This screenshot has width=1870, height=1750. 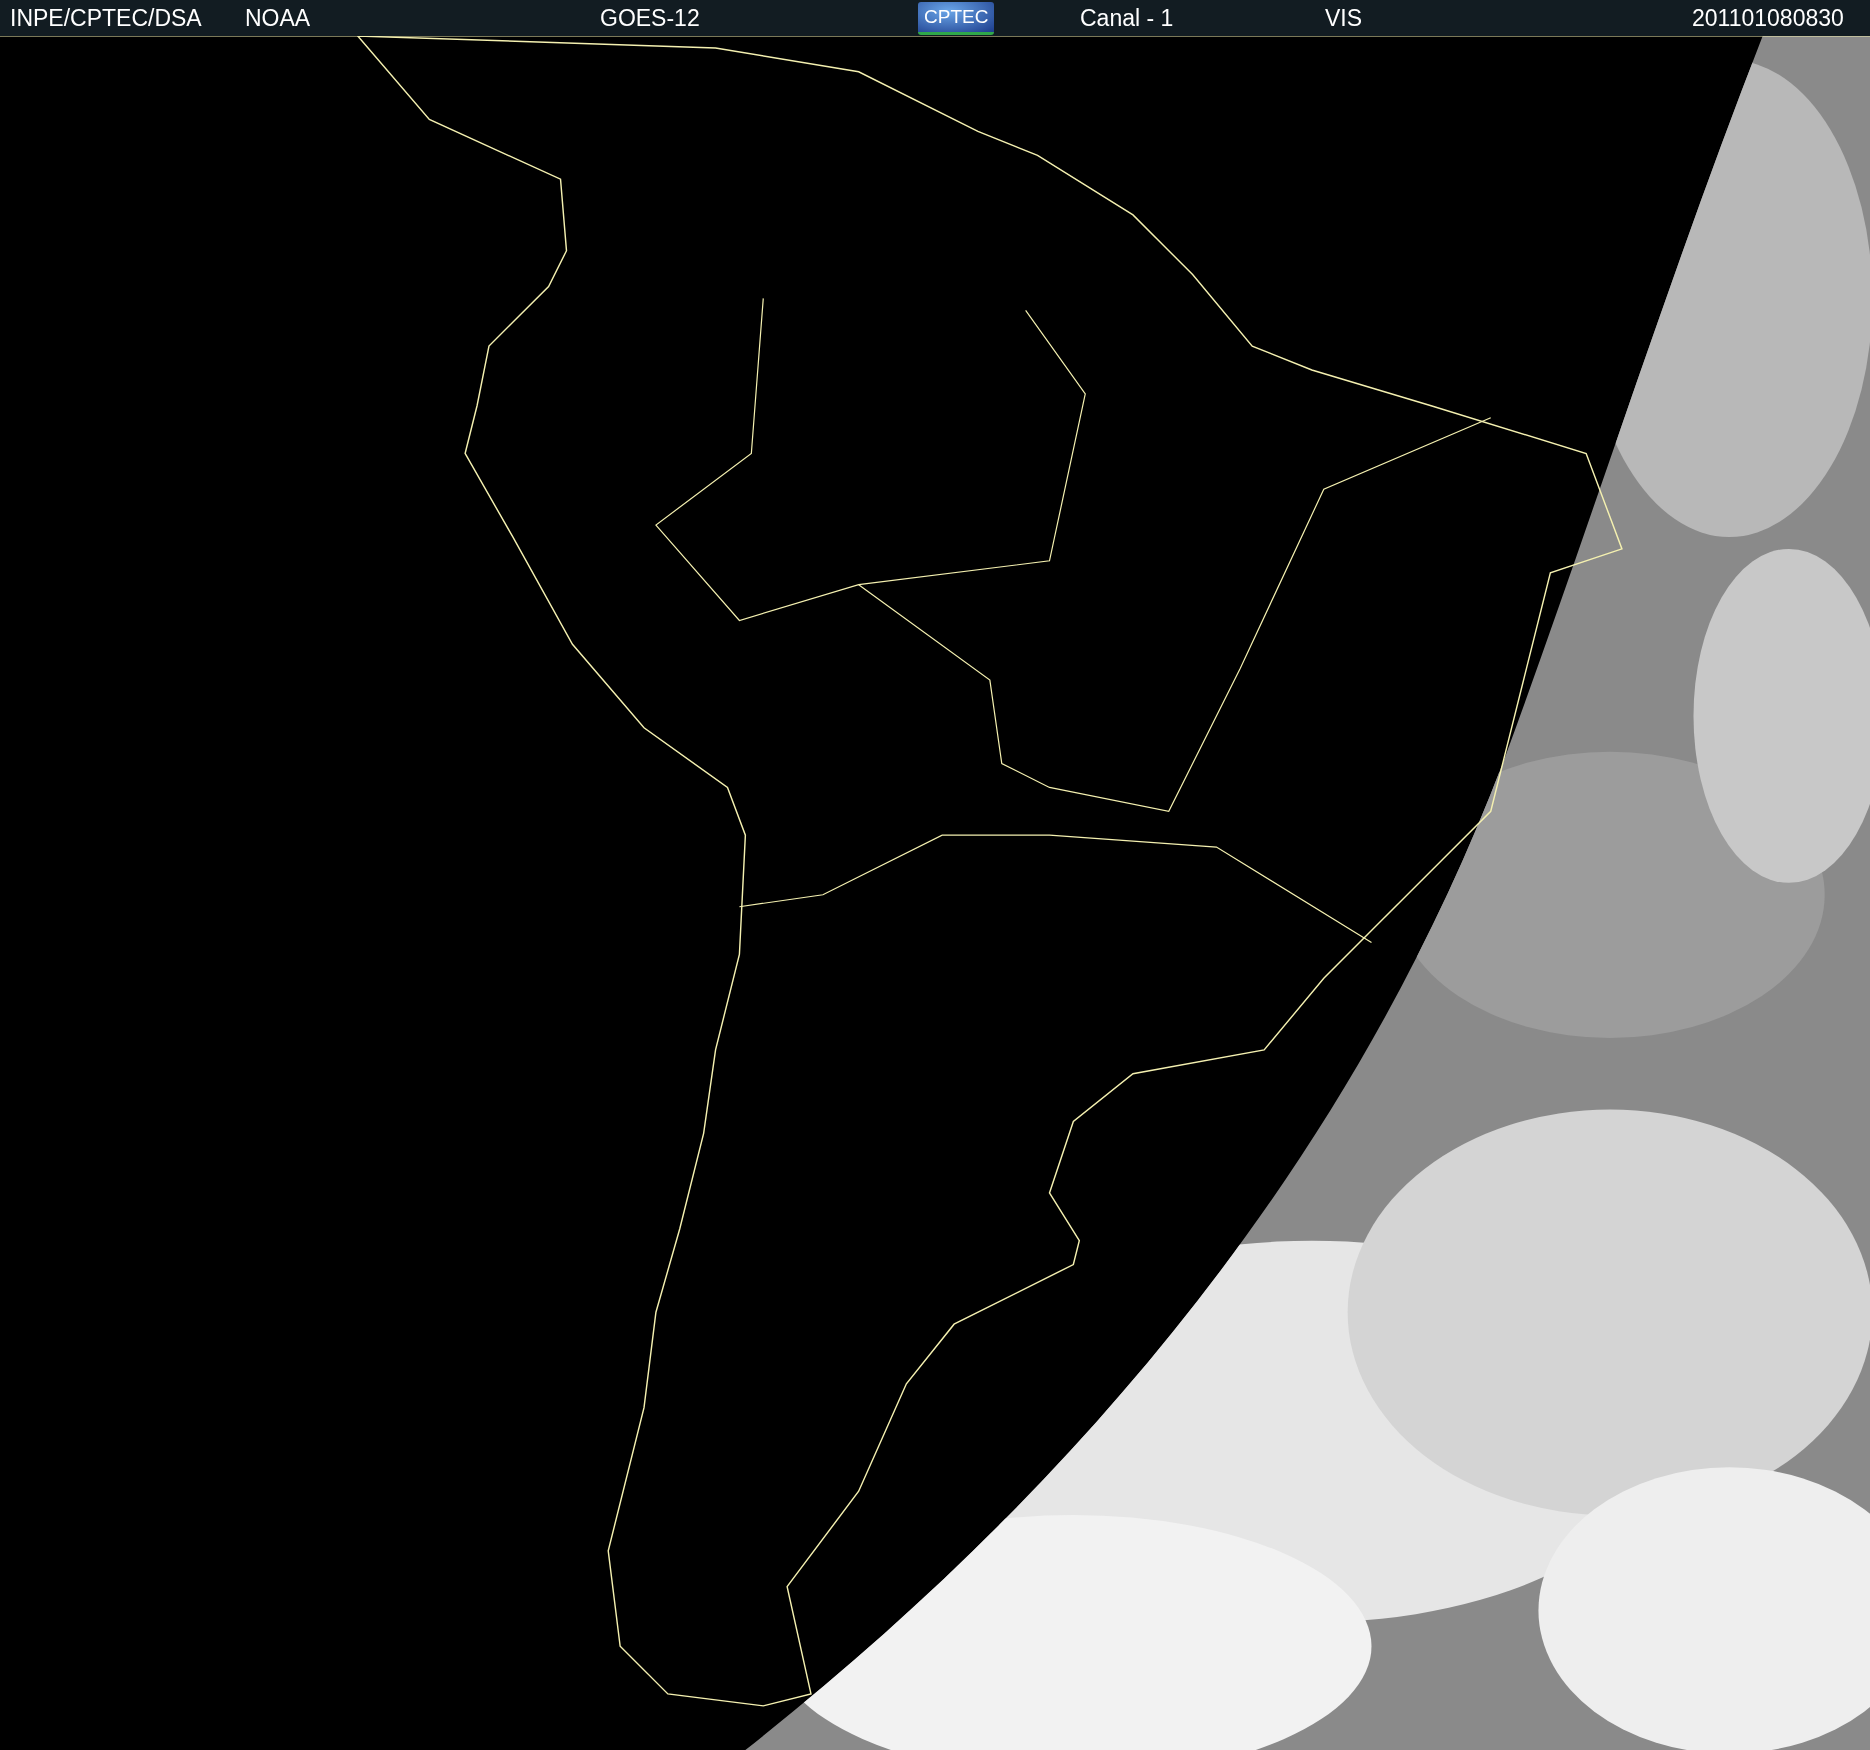 I want to click on header-text: NOAA, so click(x=278, y=18).